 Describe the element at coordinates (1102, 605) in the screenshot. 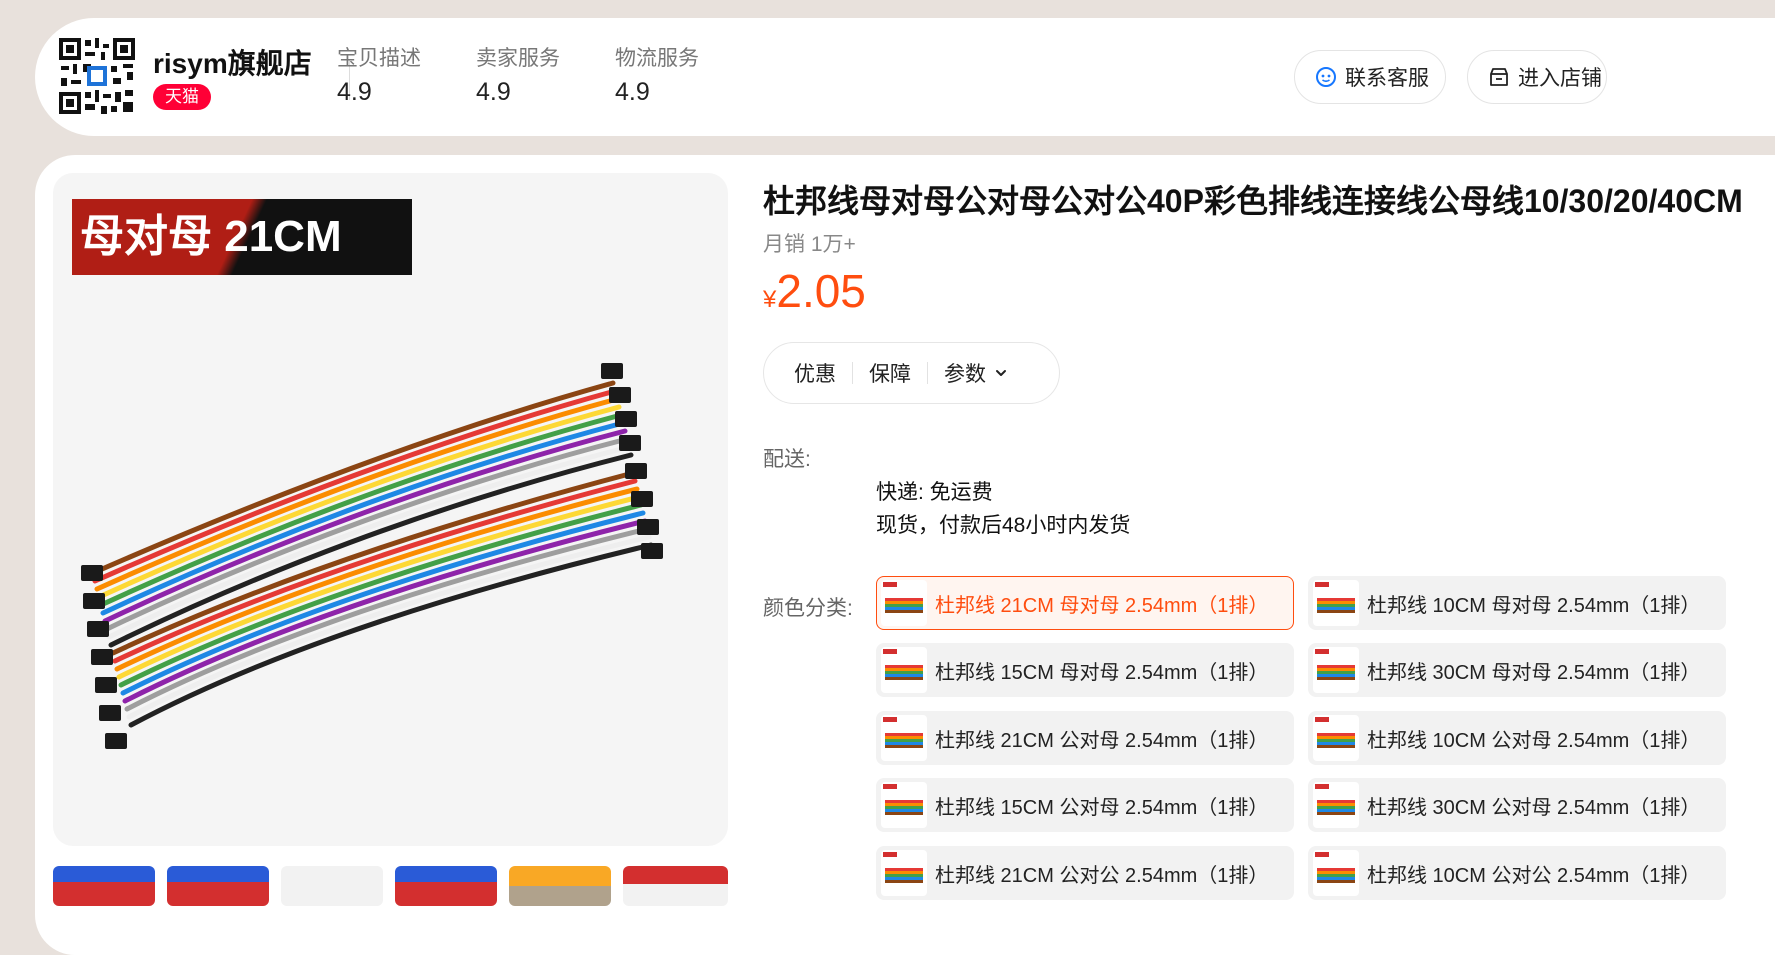

I see `sku-option-label: 杜邦线 21CM 母对母 2.54mm（1排）` at that location.